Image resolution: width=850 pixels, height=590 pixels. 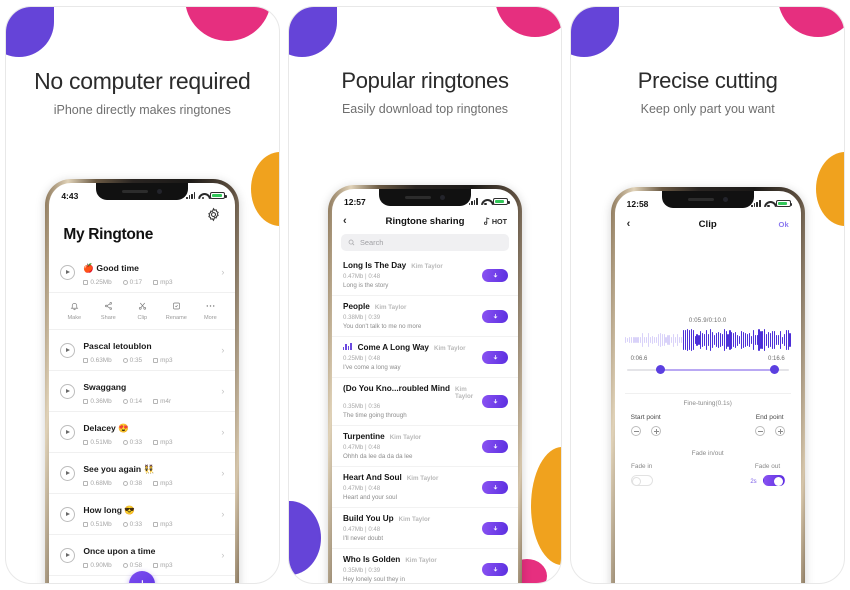 I want to click on hot-button: HOT, so click(x=495, y=221).